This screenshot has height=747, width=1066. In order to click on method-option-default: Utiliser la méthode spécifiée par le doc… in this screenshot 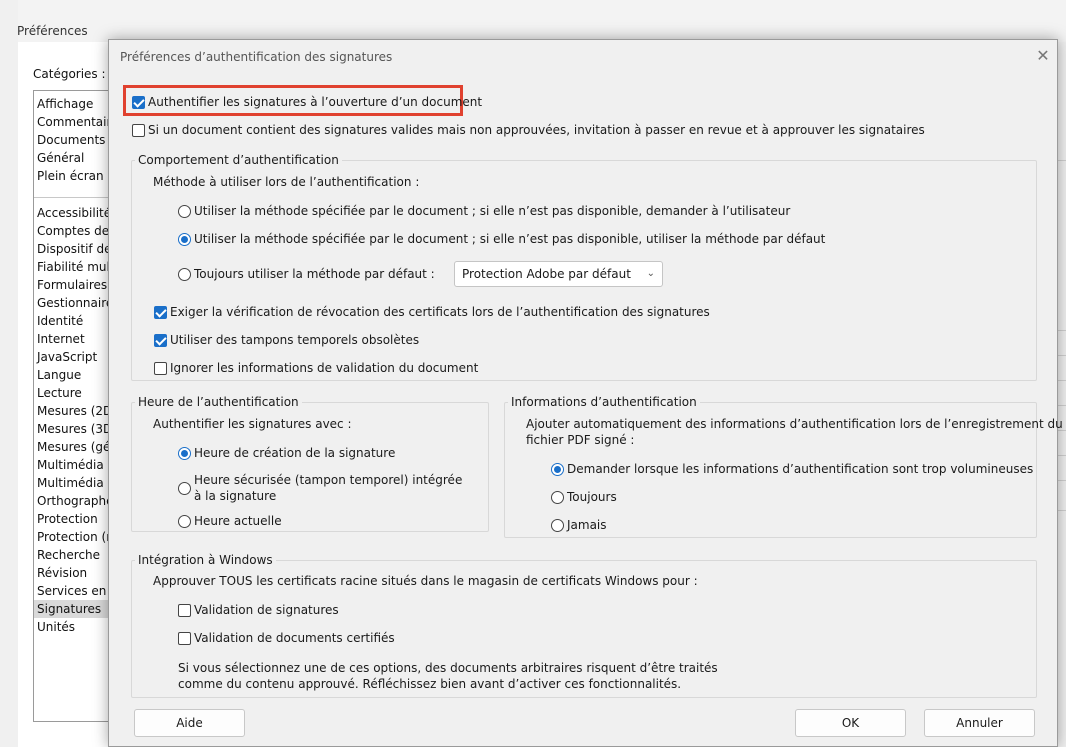, I will do `click(501, 239)`.